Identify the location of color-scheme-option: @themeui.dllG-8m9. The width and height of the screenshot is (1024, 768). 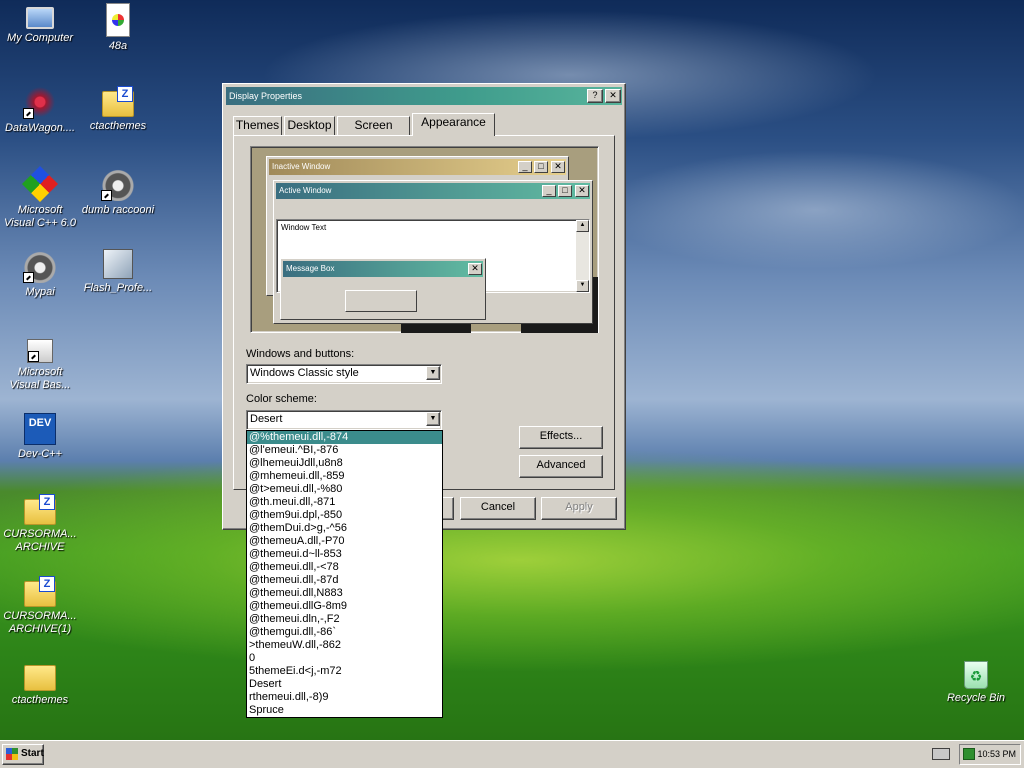
(344, 606).